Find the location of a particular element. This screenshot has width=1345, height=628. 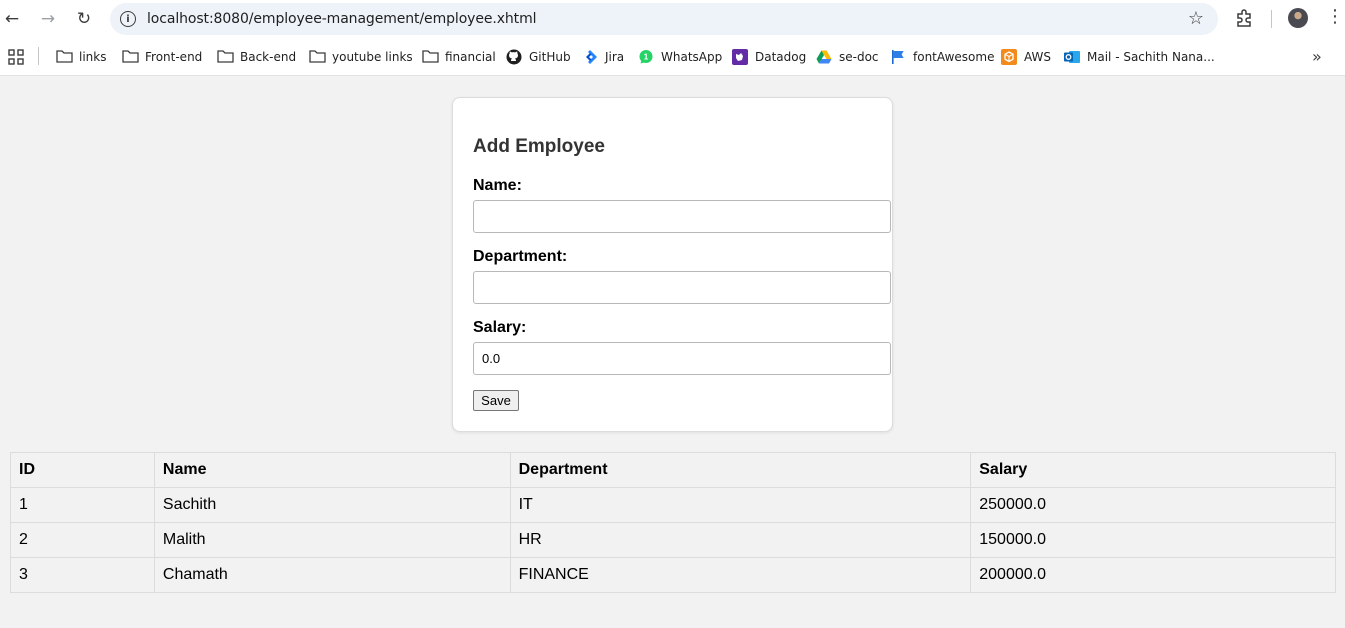

bookmark-label: financial is located at coordinates (470, 57).